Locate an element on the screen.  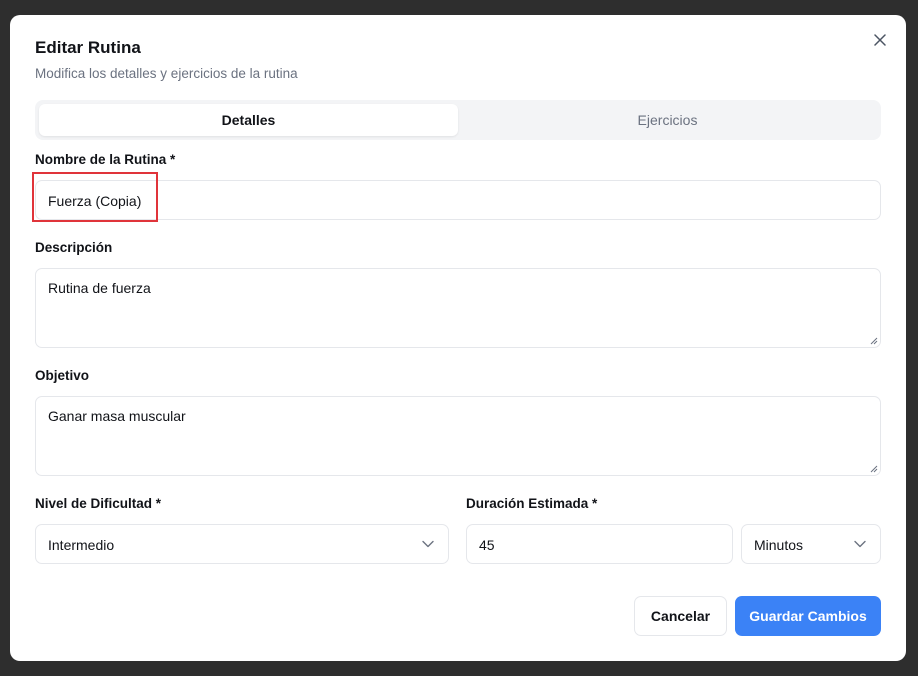
objective-label: Objetivo is located at coordinates (62, 375).